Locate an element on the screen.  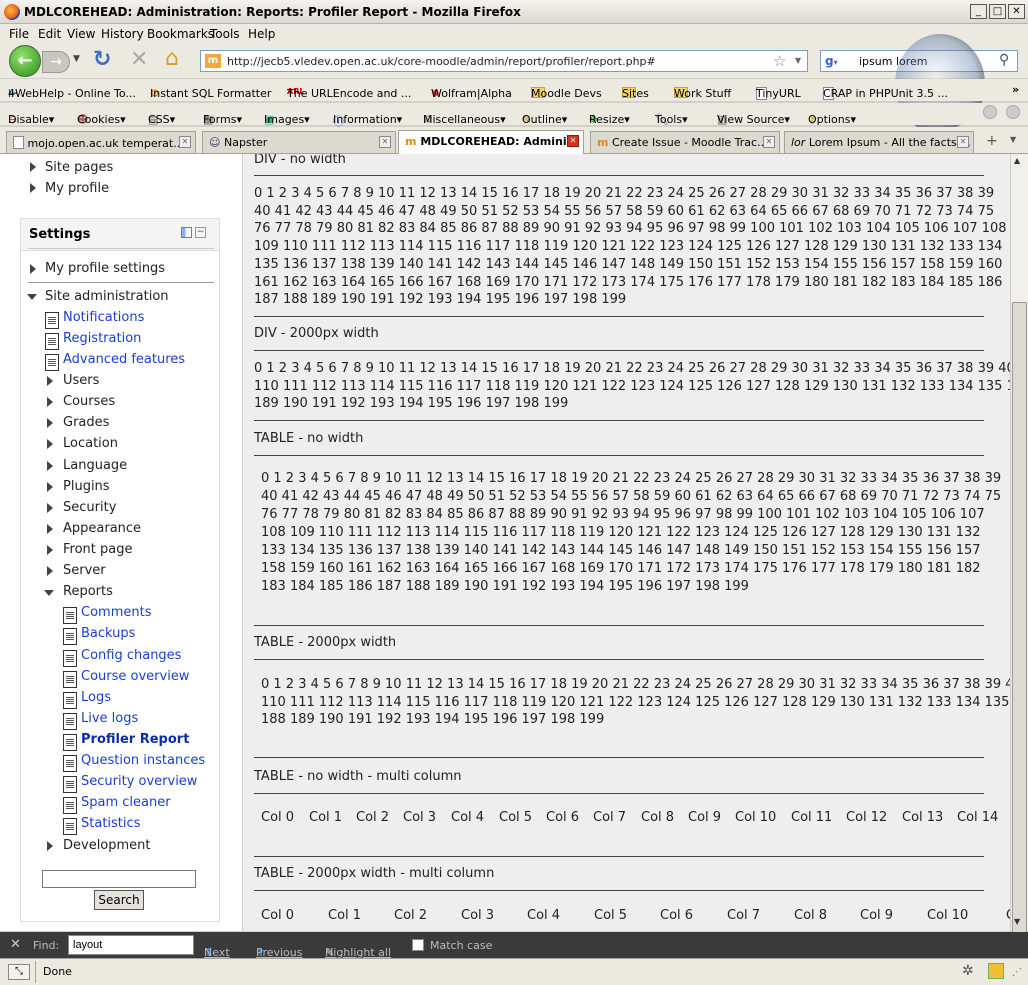
google-icon: g▾ is located at coordinates (831, 61).